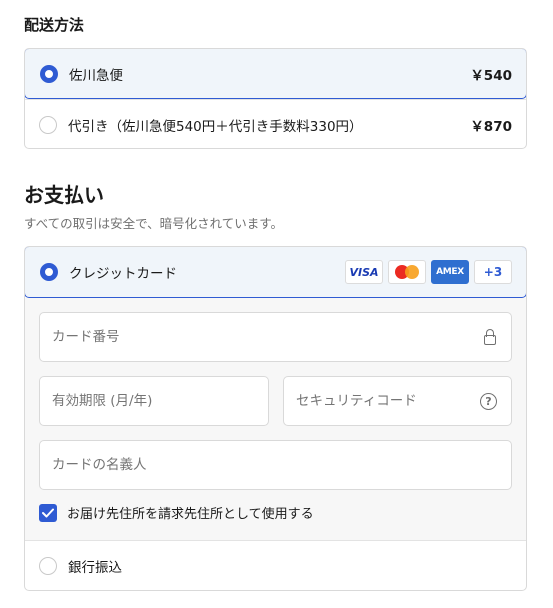  I want to click on card-number-field, so click(275, 337).